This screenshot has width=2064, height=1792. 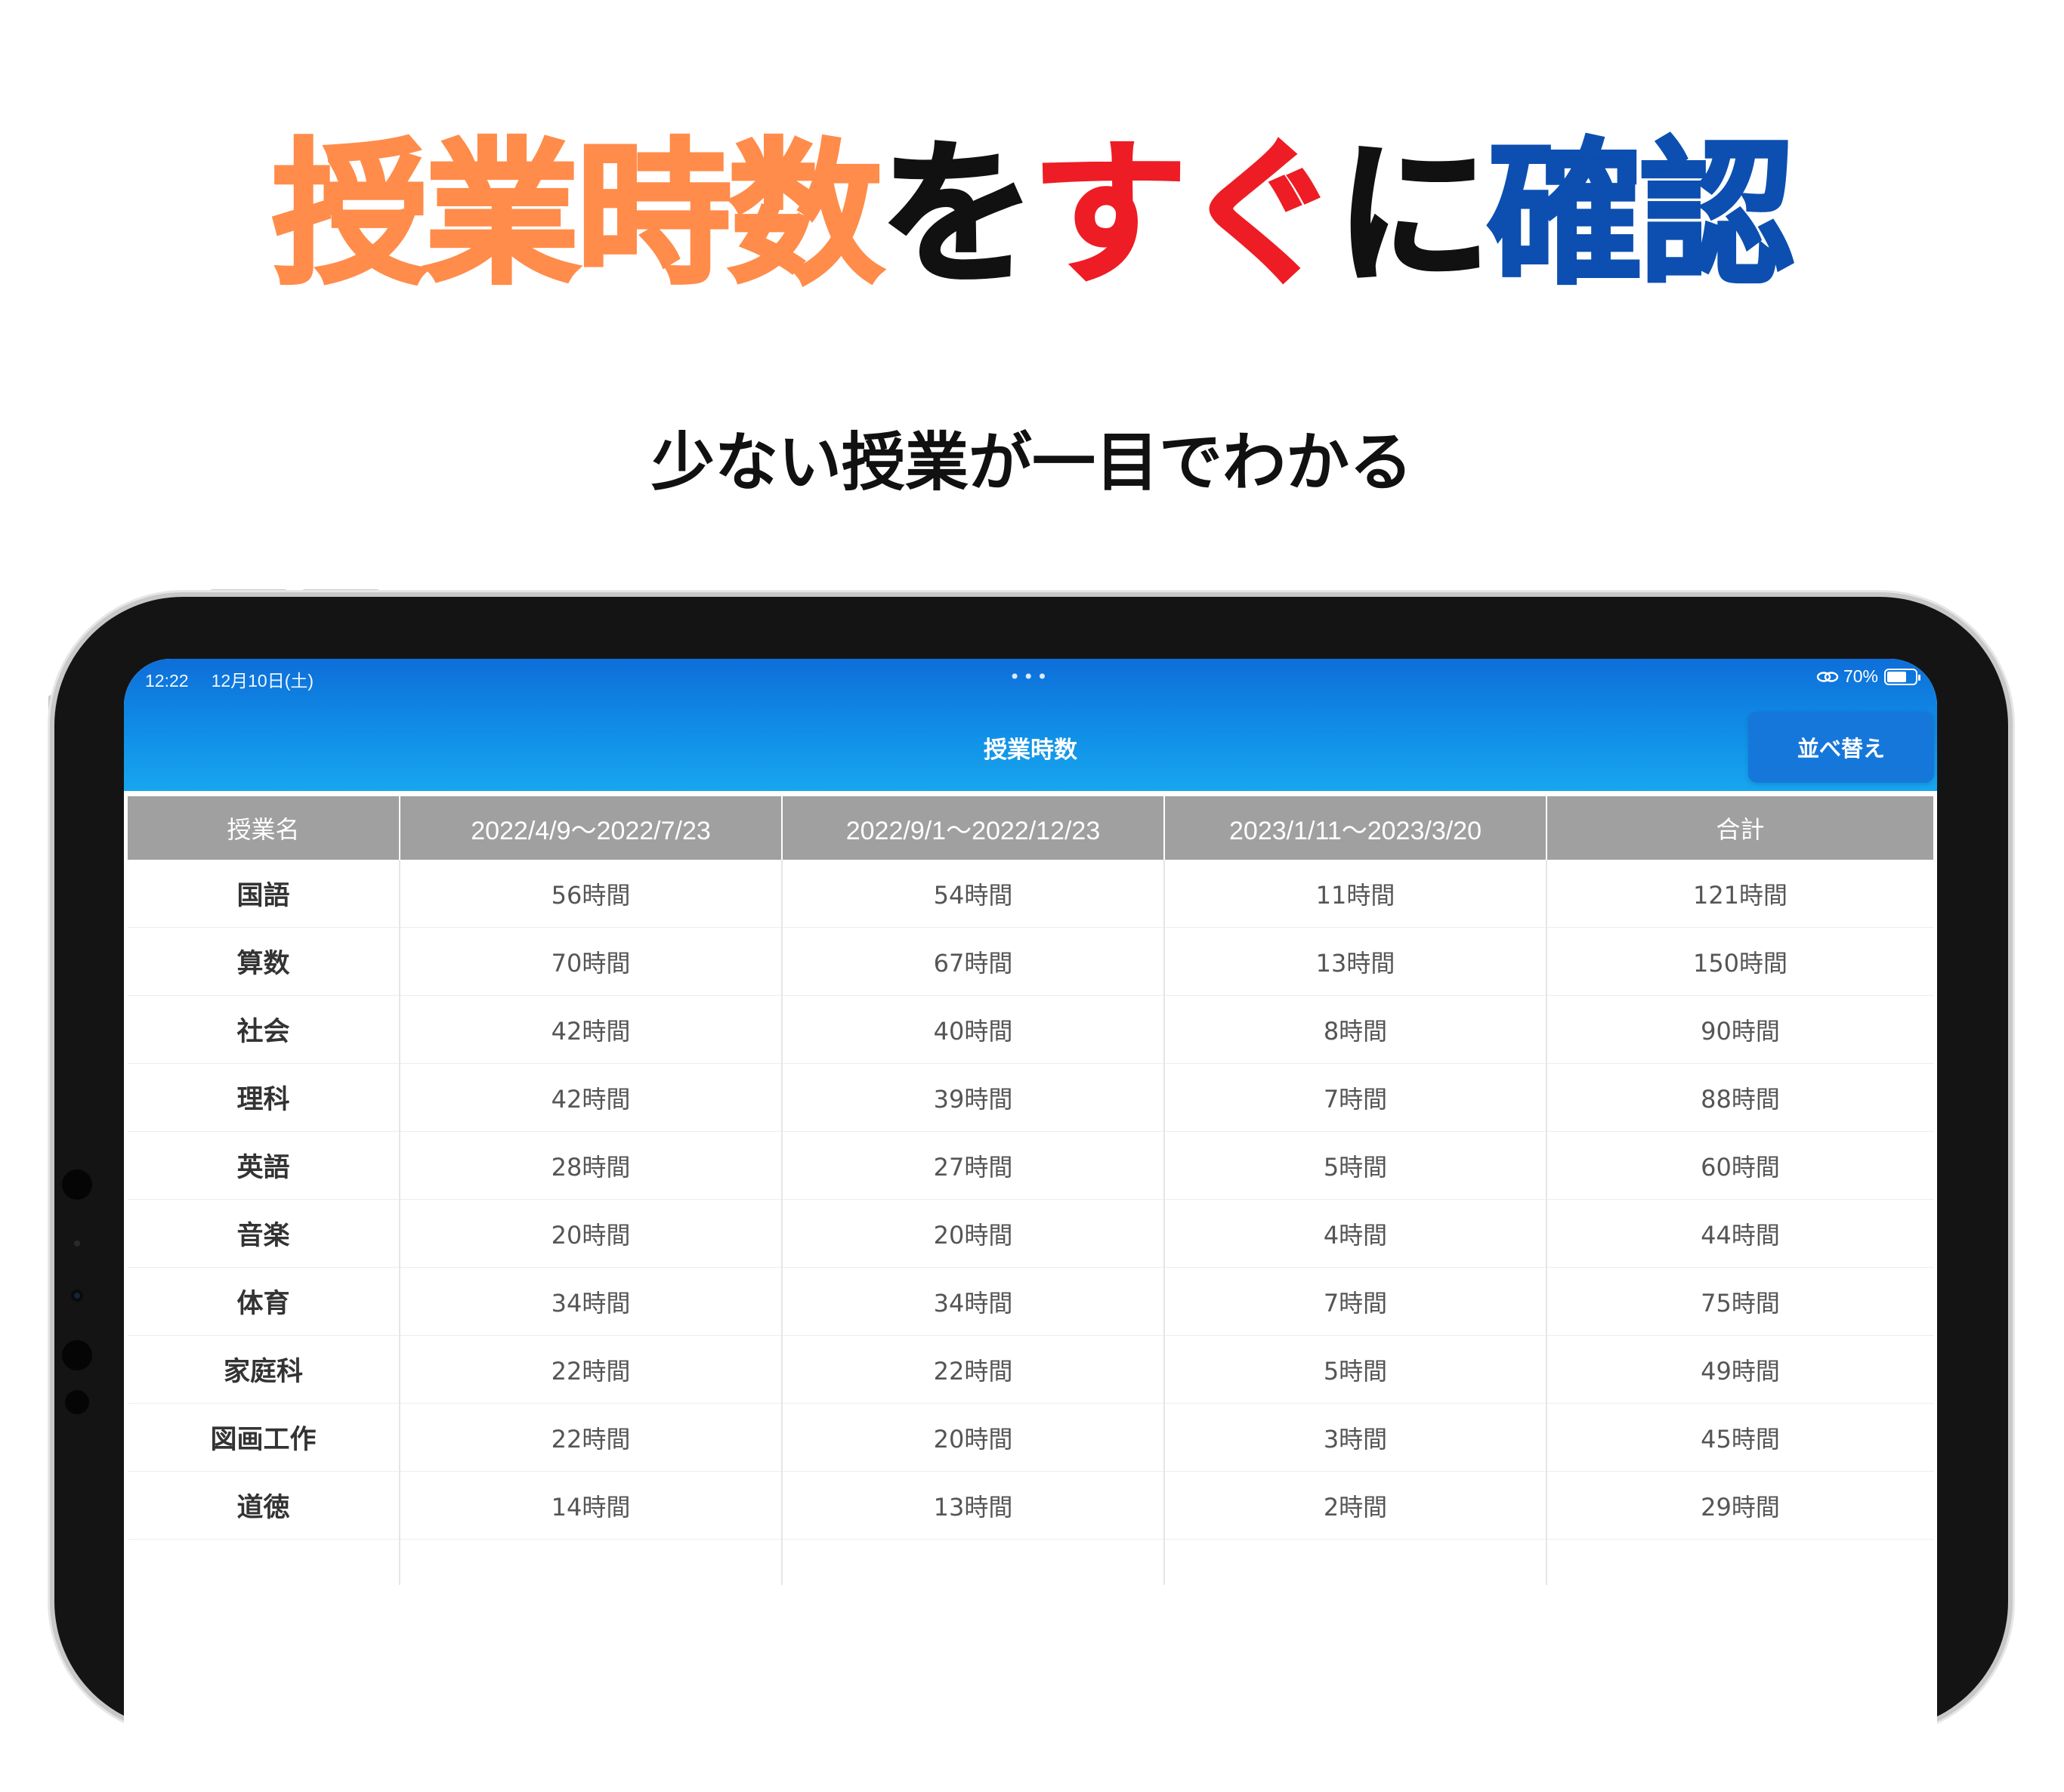 I want to click on column-header-term2: 2022/9/1〜2022/12/23, so click(x=973, y=828).